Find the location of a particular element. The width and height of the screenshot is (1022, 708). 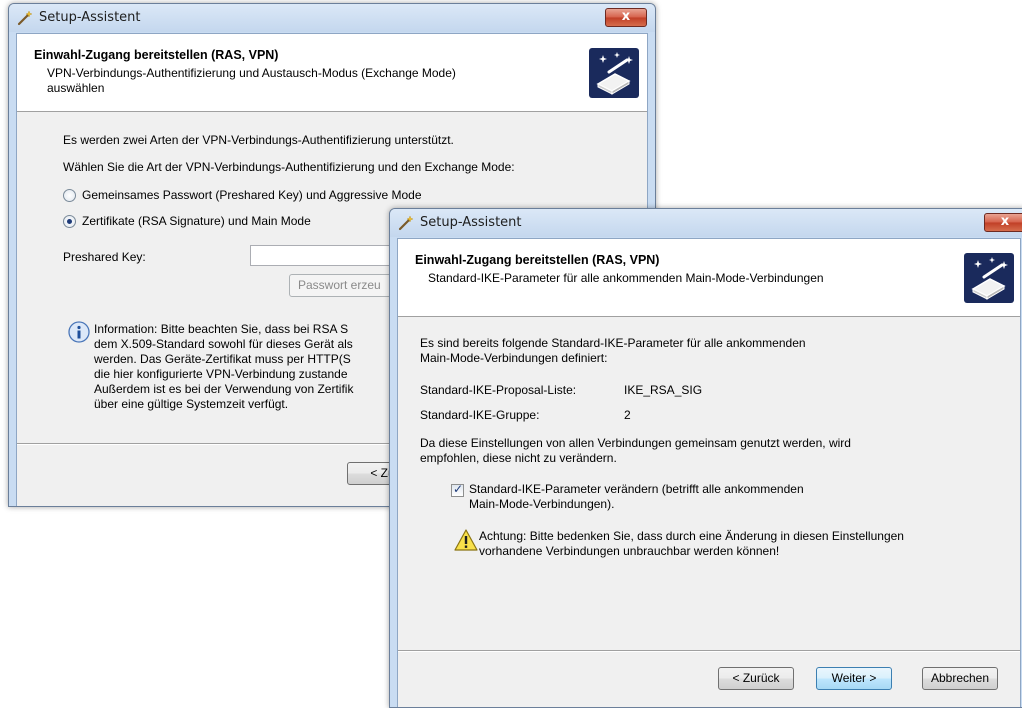

ike-group-label: Standard-IKE-Gruppe: is located at coordinates (480, 415).